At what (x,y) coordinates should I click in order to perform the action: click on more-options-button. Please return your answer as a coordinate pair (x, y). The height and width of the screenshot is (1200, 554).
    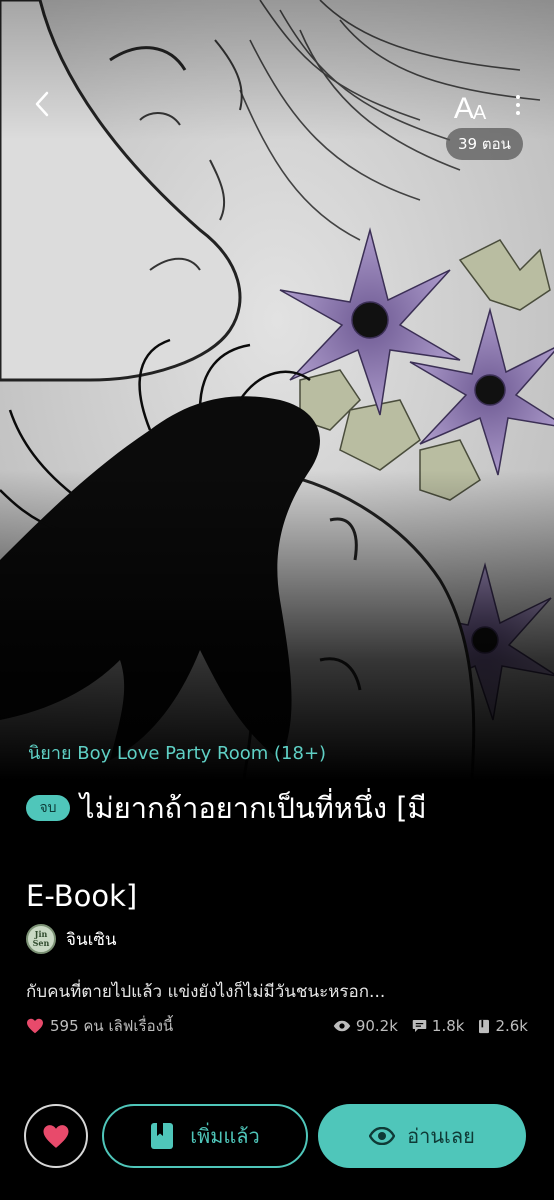
    Looking at the image, I should click on (518, 105).